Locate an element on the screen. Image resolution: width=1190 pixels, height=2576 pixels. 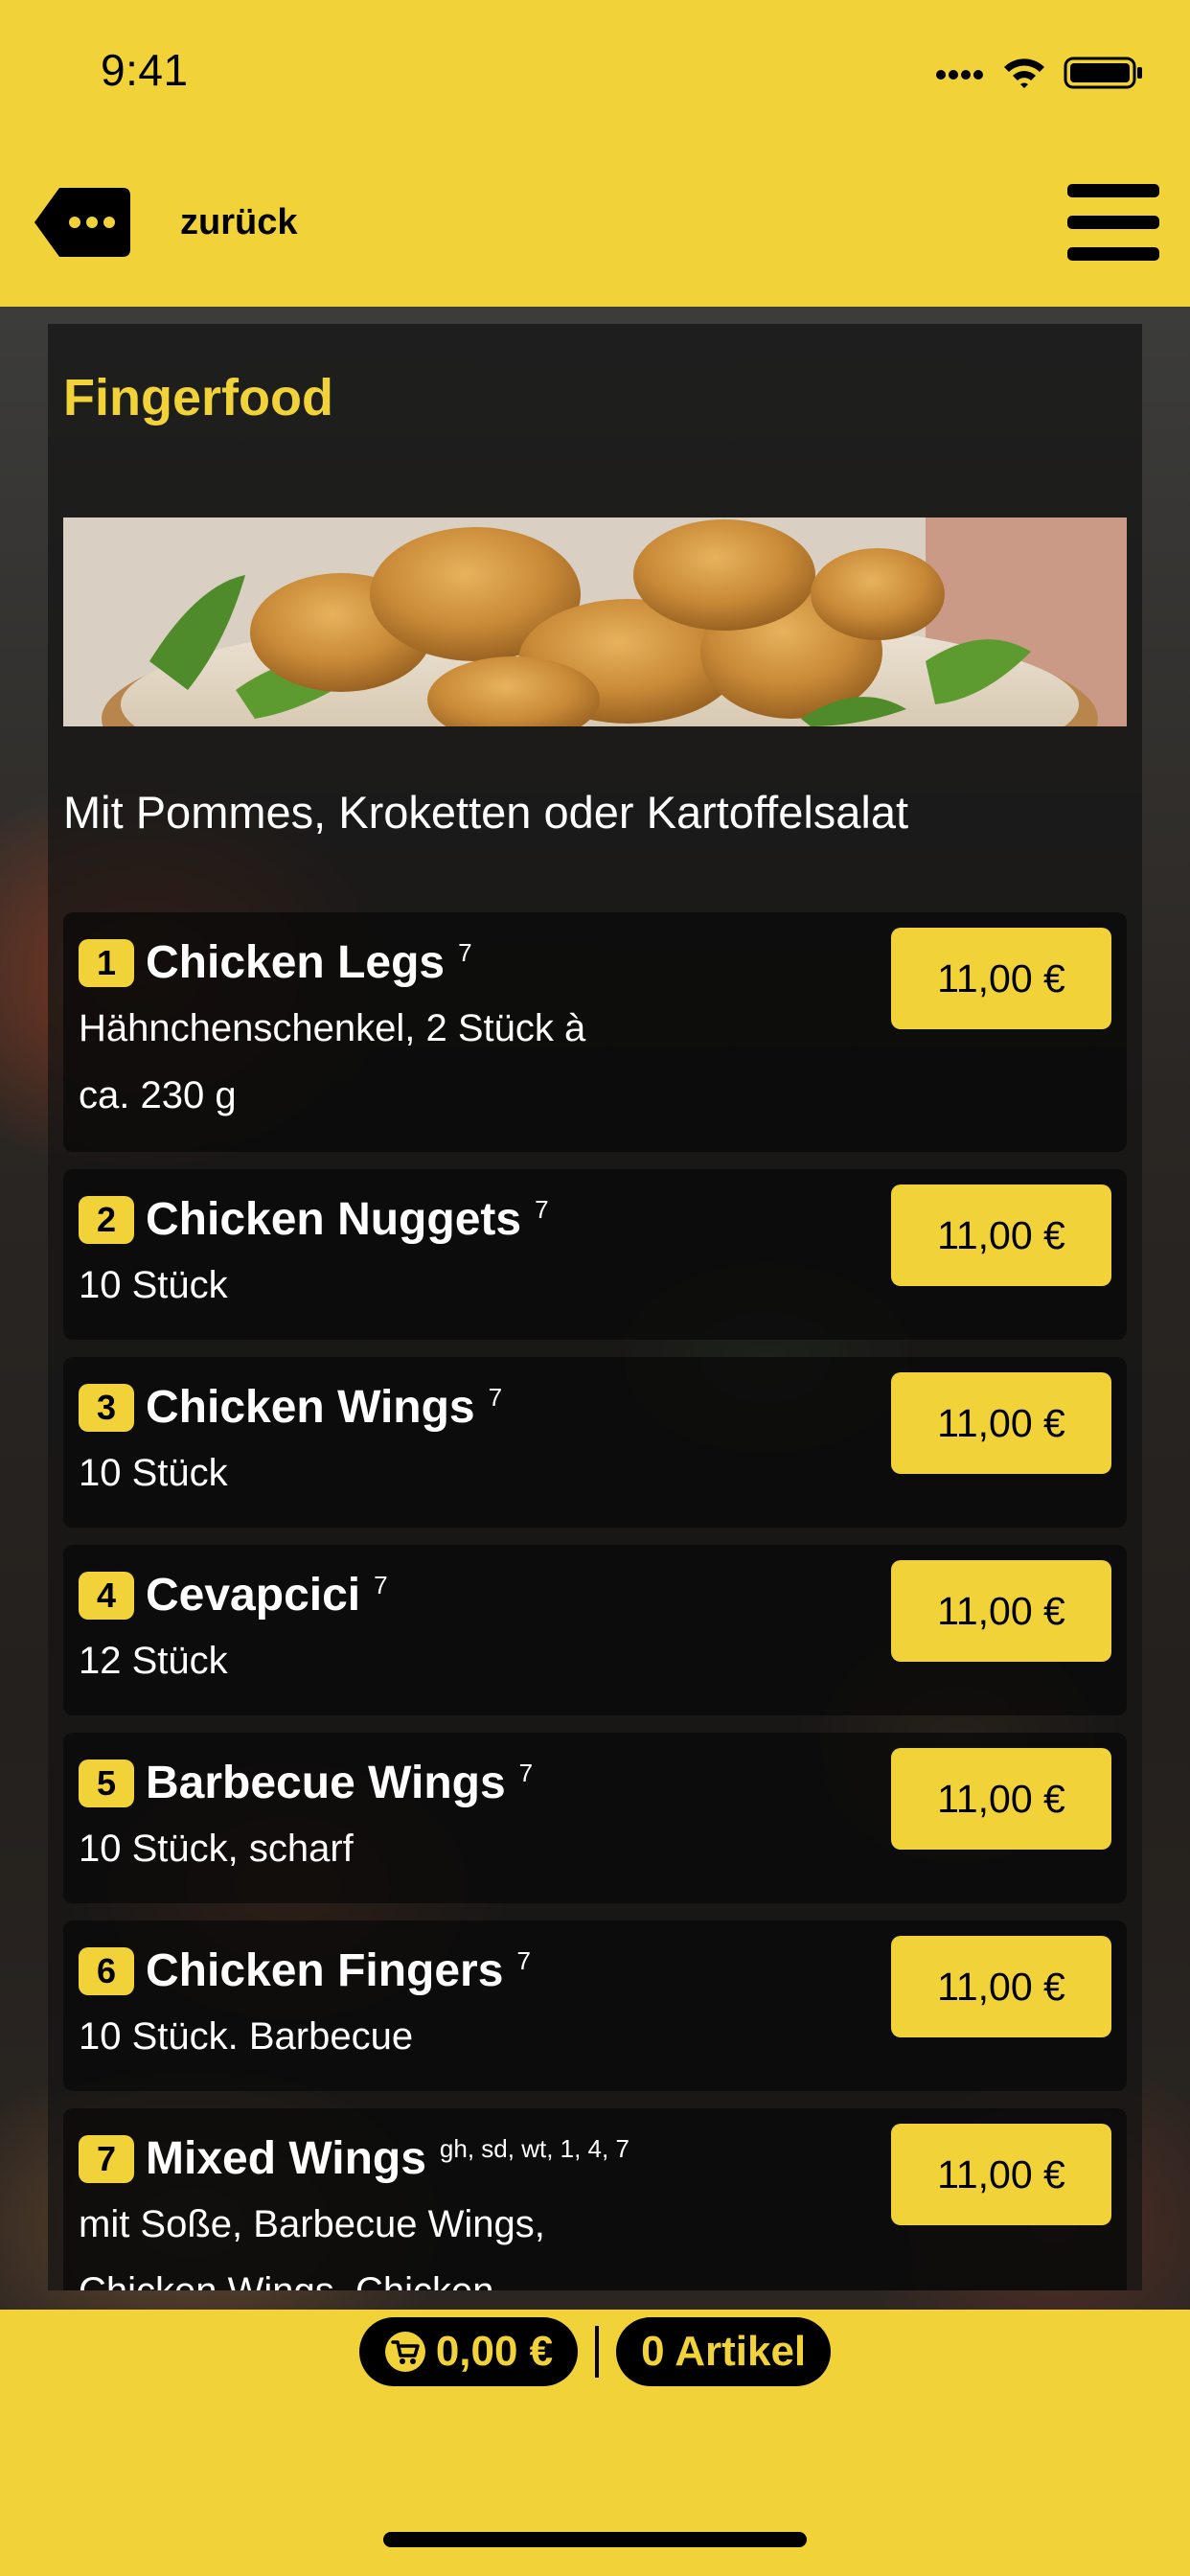
item-name: Chicken Wings is located at coordinates (311, 1407).